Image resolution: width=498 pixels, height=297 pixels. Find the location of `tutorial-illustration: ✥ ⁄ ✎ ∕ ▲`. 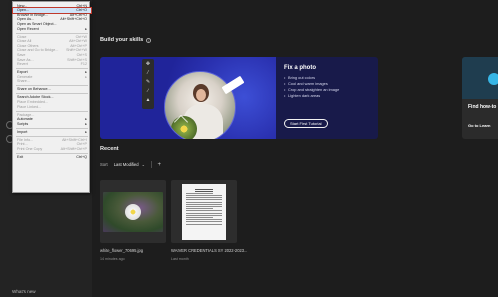

tutorial-illustration: ✥ ⁄ ✎ ∕ ▲ is located at coordinates (188, 98).